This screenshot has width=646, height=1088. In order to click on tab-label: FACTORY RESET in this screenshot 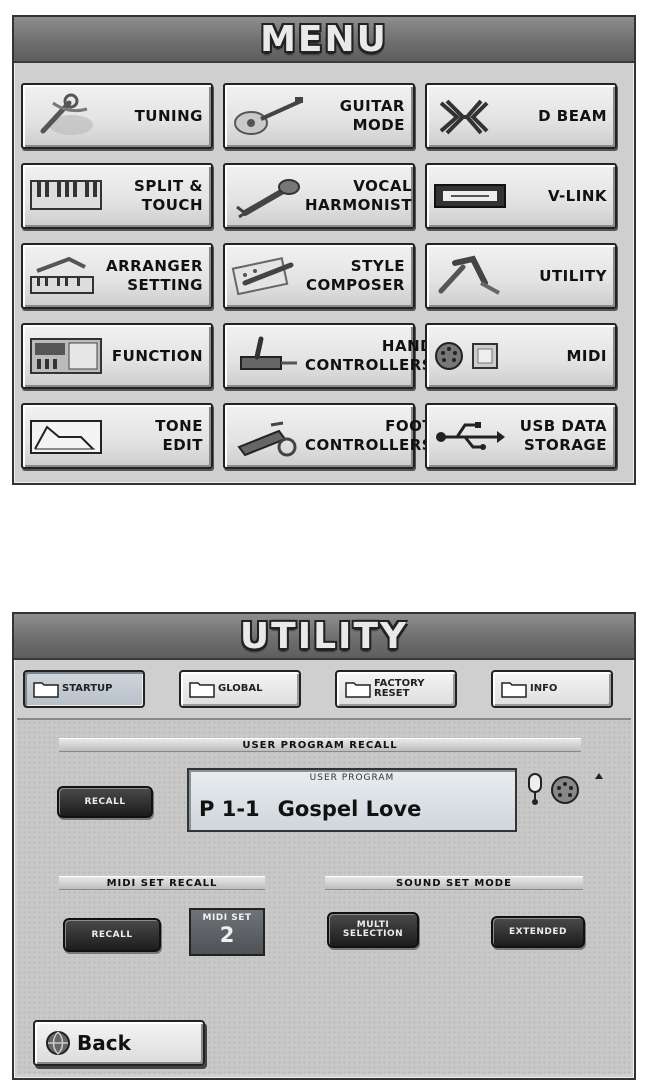, I will do `click(399, 688)`.